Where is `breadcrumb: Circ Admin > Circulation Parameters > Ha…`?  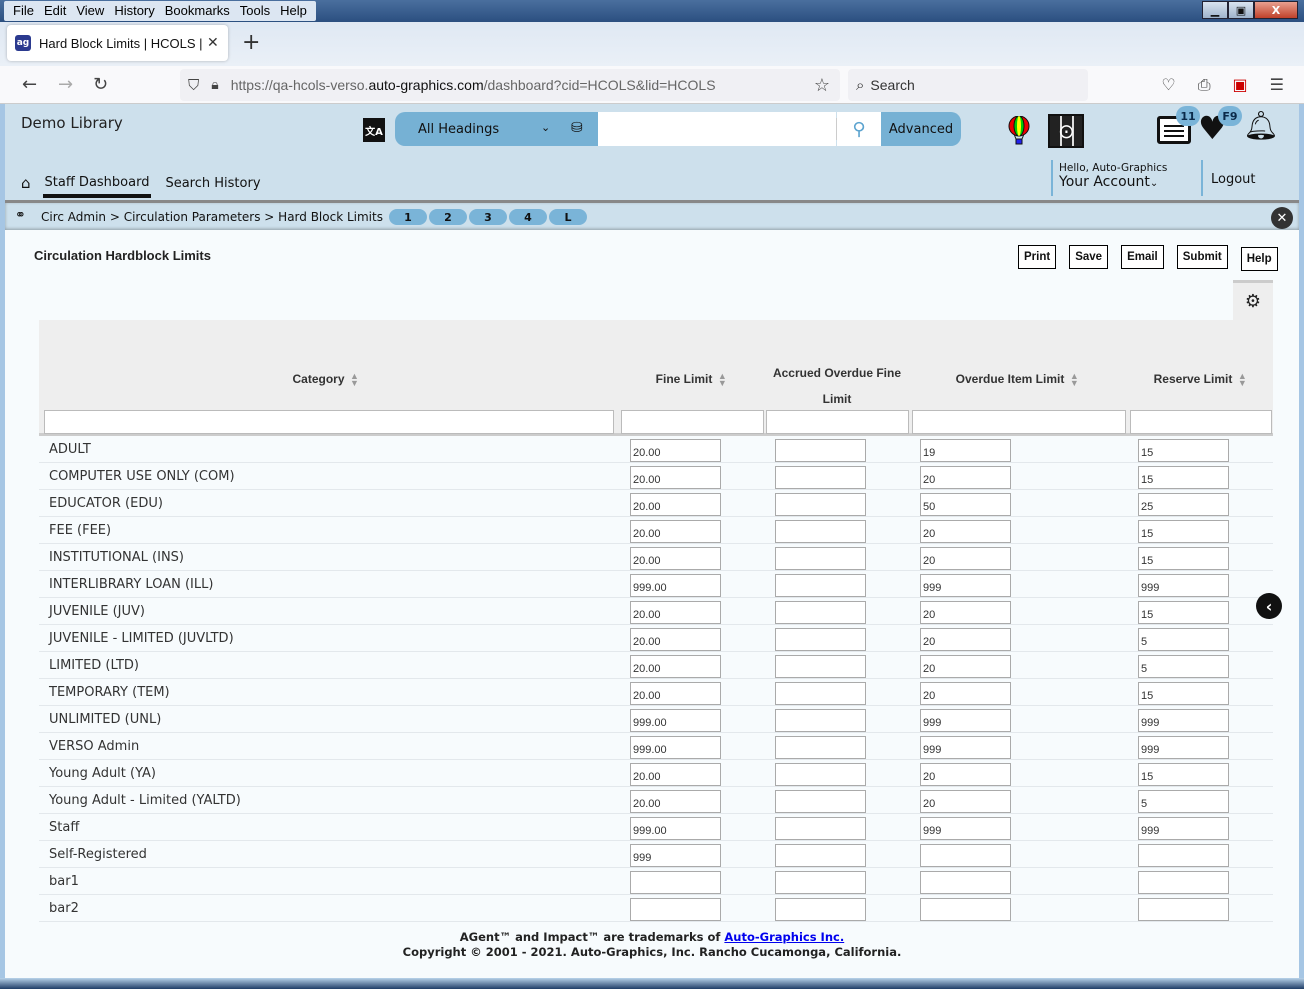 breadcrumb: Circ Admin > Circulation Parameters > Ha… is located at coordinates (212, 217).